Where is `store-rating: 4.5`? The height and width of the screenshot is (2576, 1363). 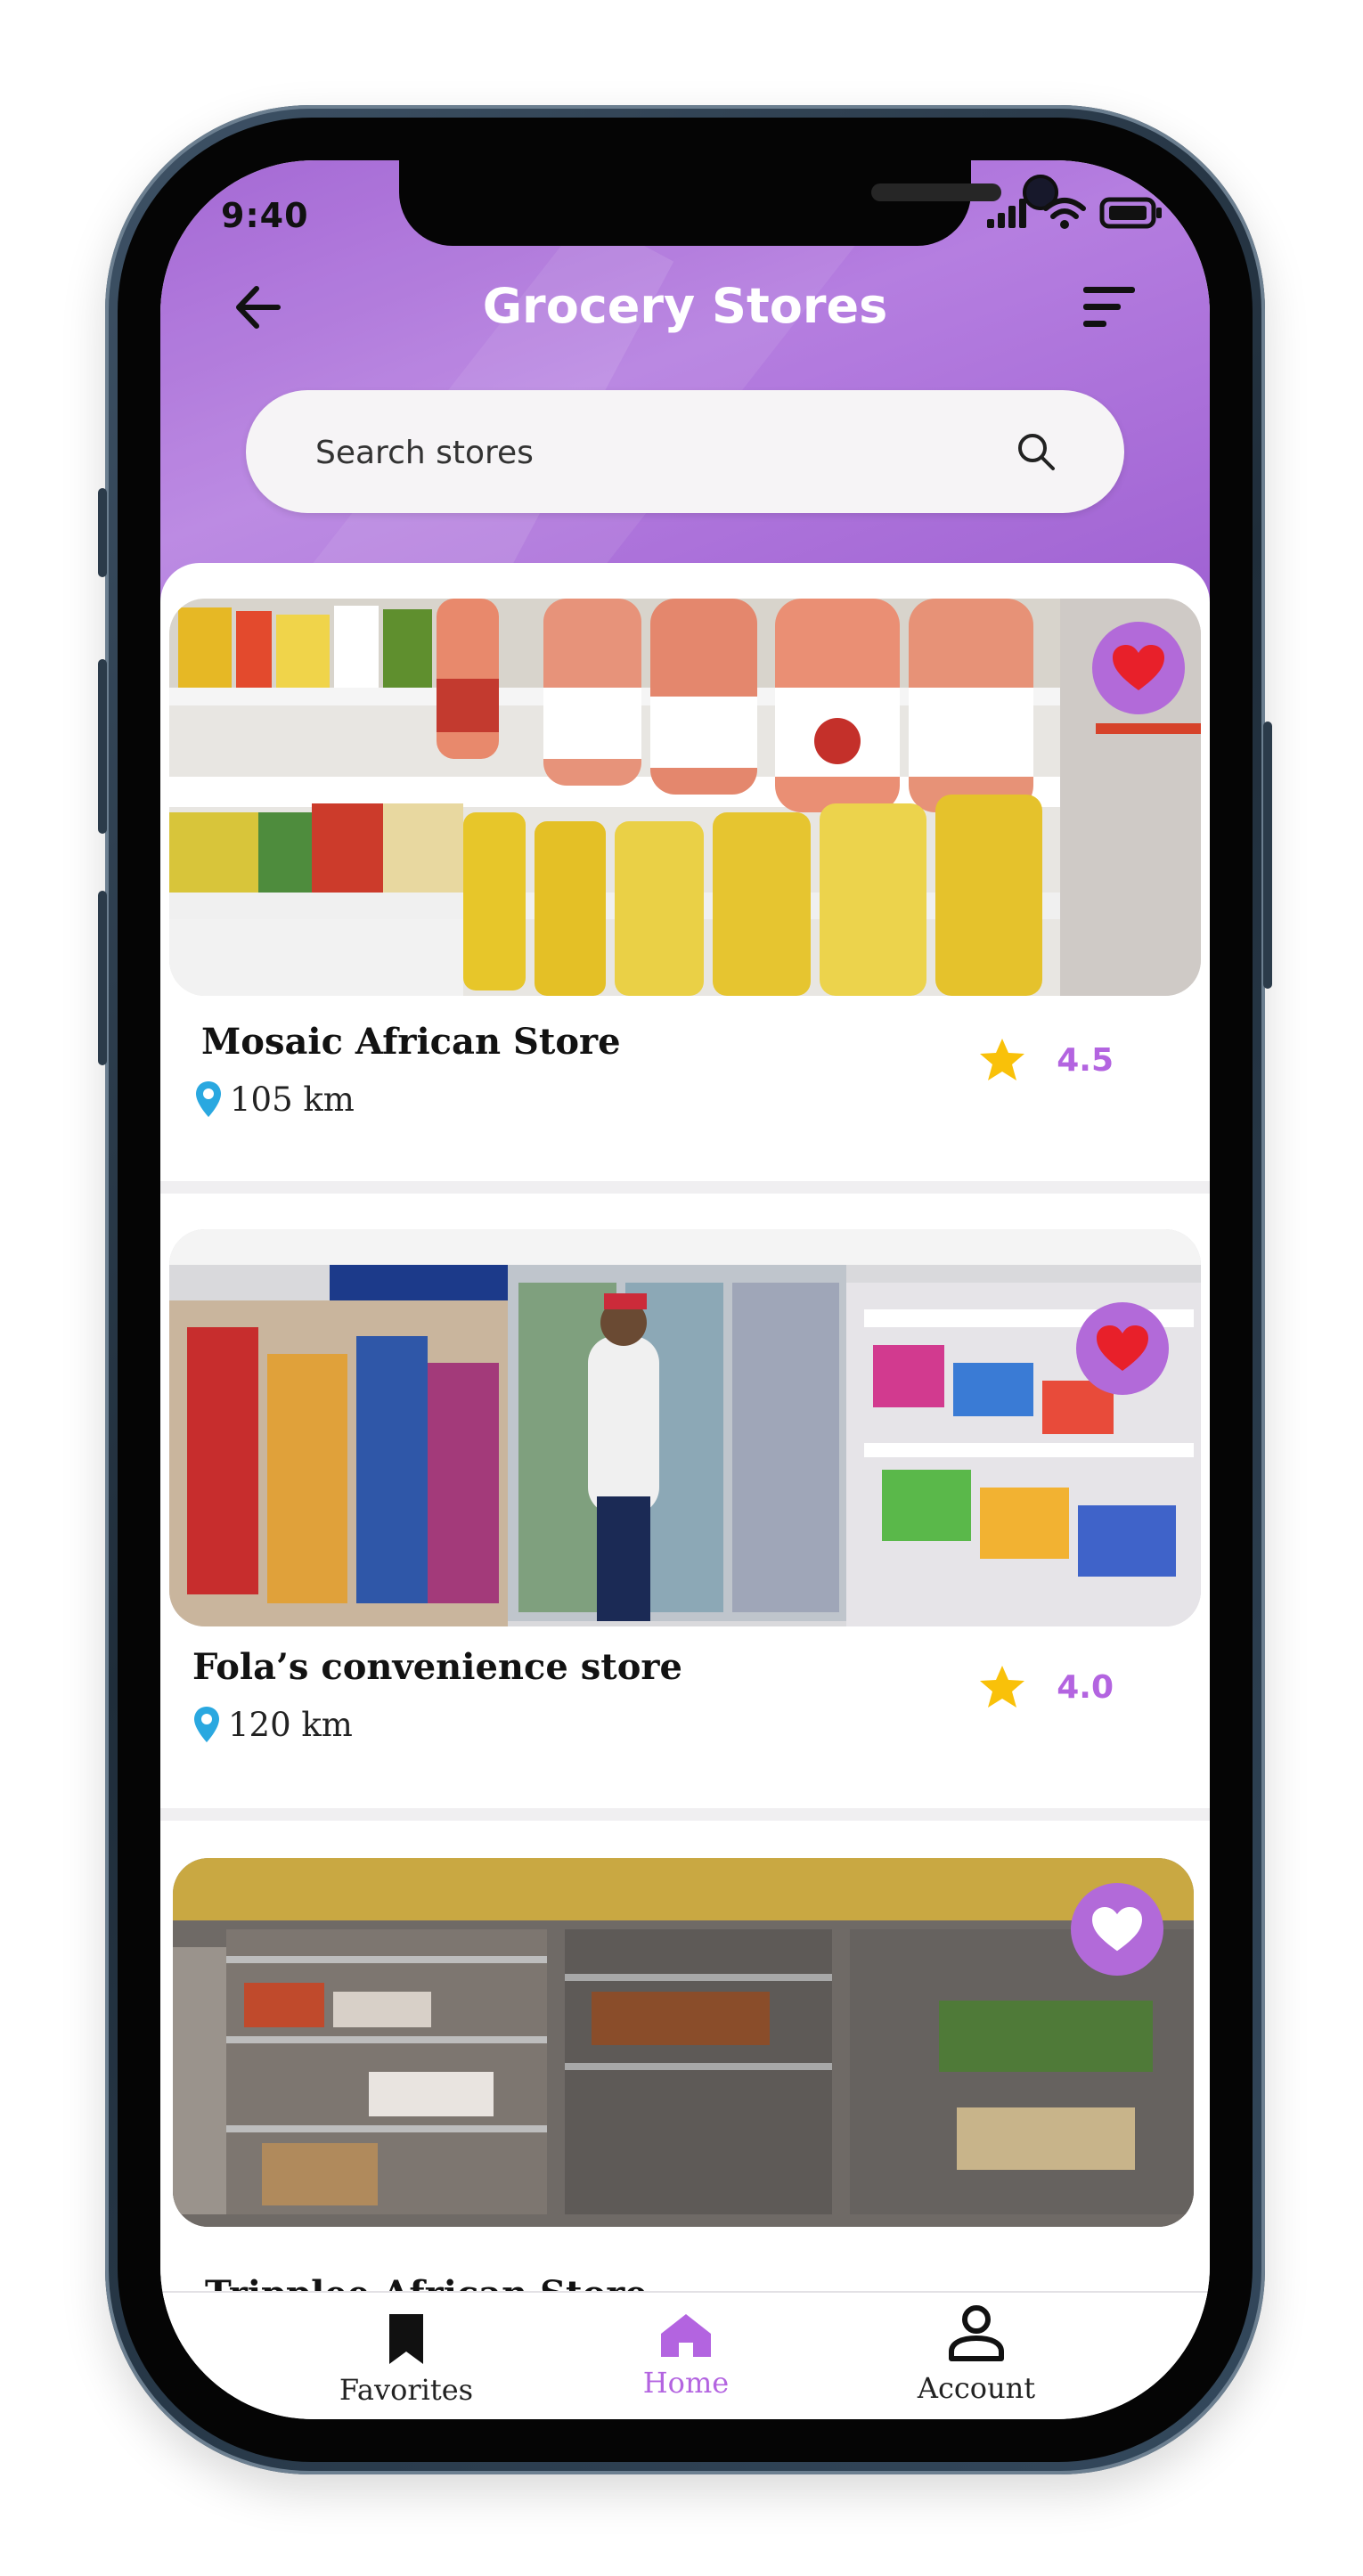 store-rating: 4.5 is located at coordinates (1046, 1060).